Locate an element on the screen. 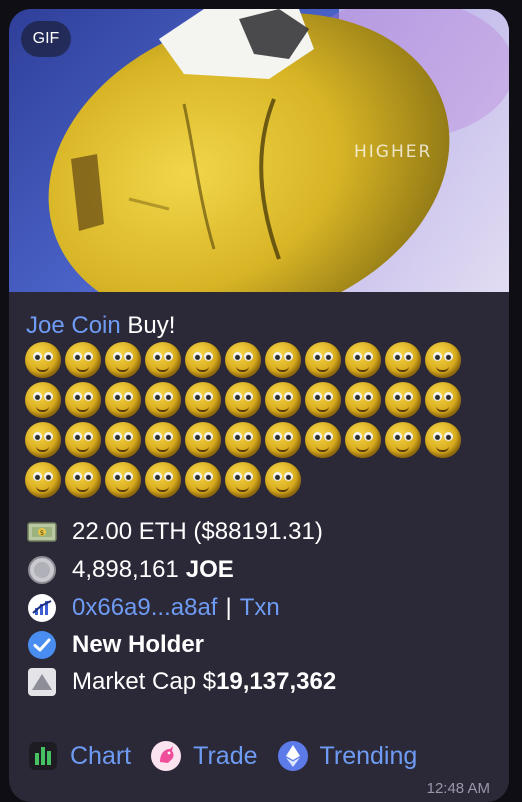 This screenshot has height=802, width=522. txn-link: Txn is located at coordinates (260, 608).